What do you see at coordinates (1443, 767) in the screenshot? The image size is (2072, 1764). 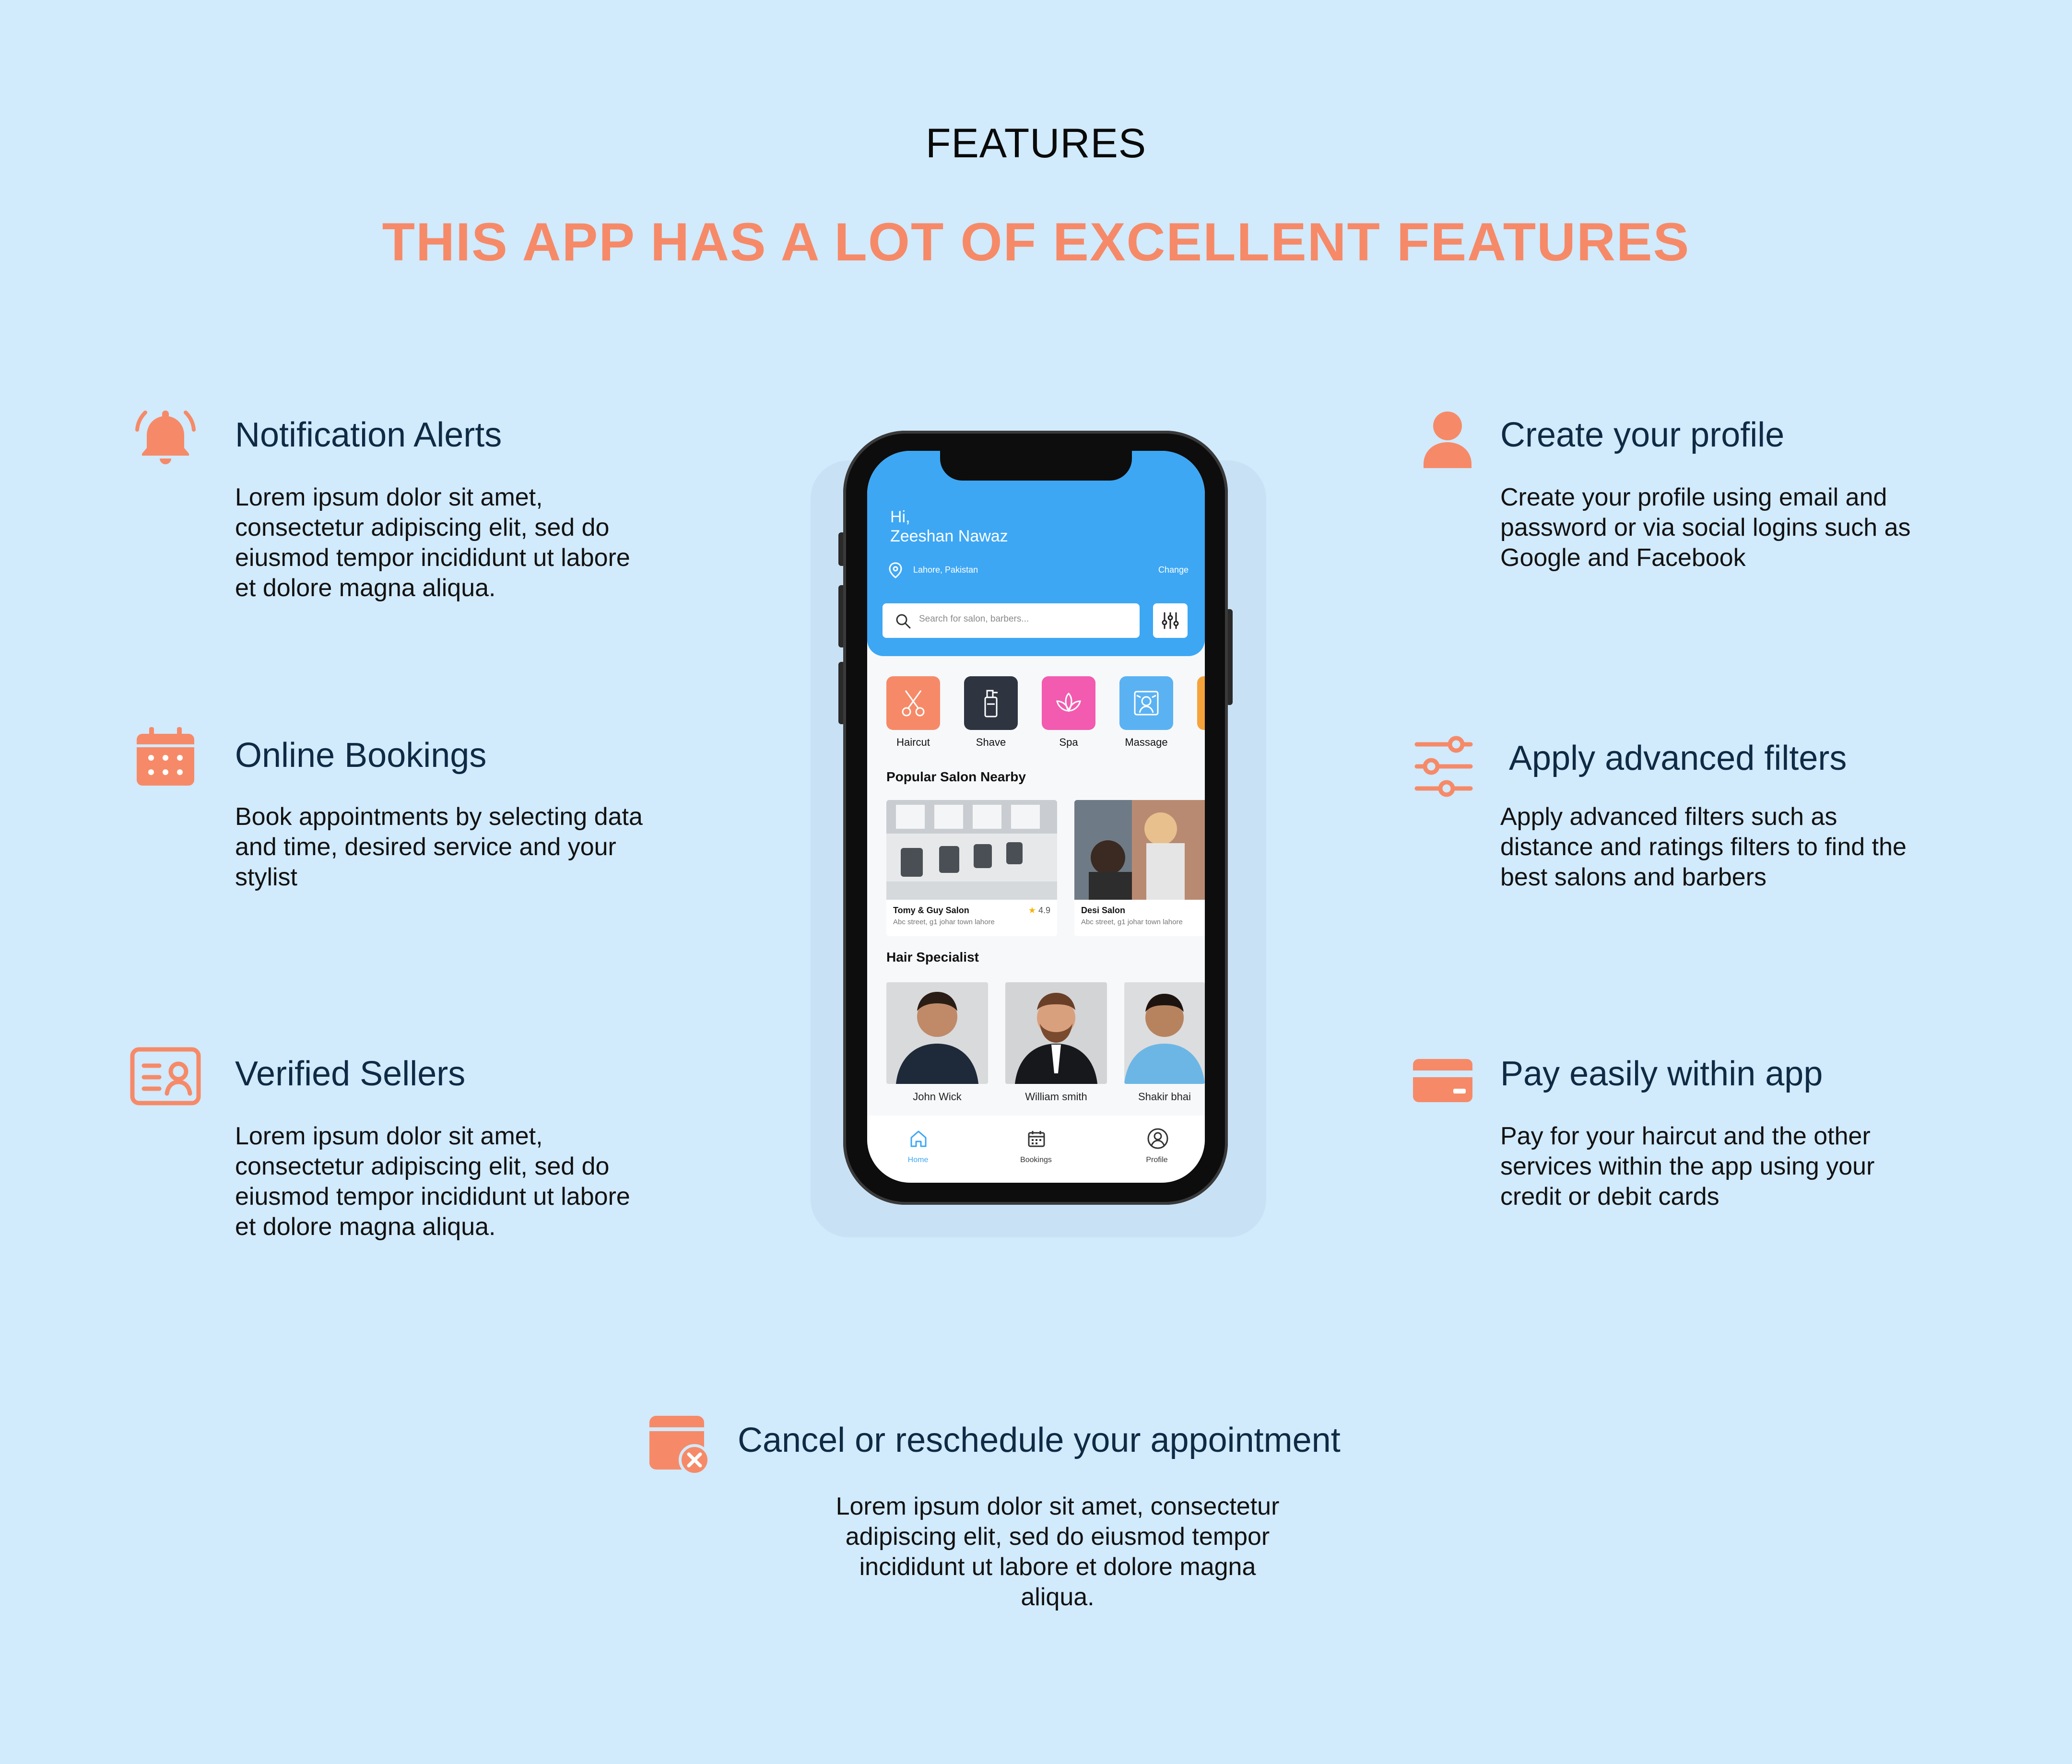 I see `sliders-icon` at bounding box center [1443, 767].